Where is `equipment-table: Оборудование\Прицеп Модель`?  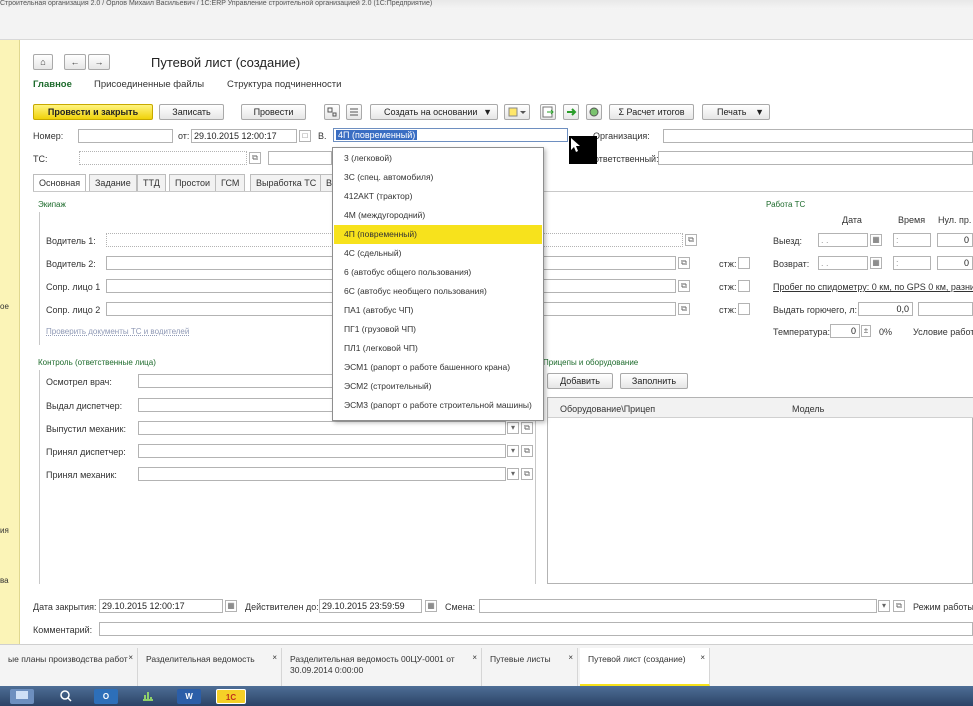
equipment-table: Оборудование\Прицеп Модель is located at coordinates (760, 490).